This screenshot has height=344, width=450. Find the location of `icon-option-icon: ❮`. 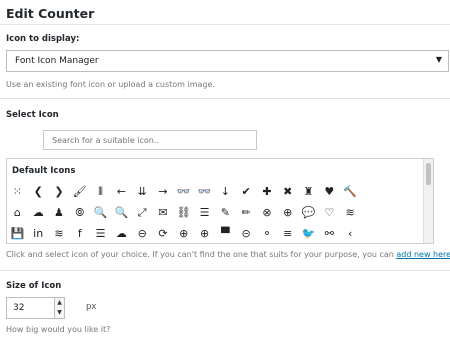

icon-option-icon: ❮ is located at coordinates (38, 191).